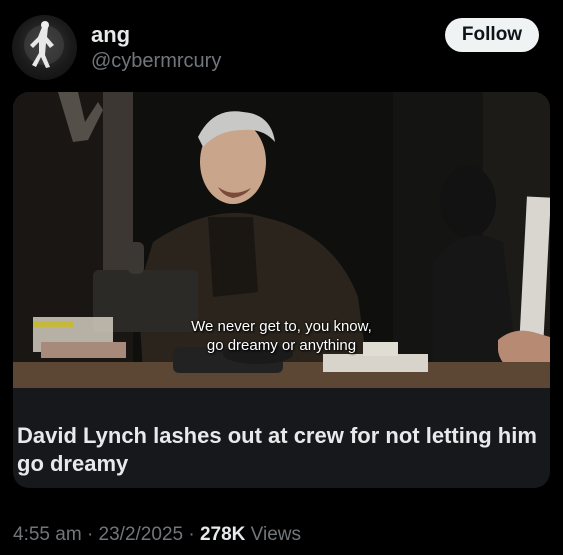  What do you see at coordinates (281, 326) in the screenshot?
I see `video-subtitle-line-1: We never get to, you know,` at bounding box center [281, 326].